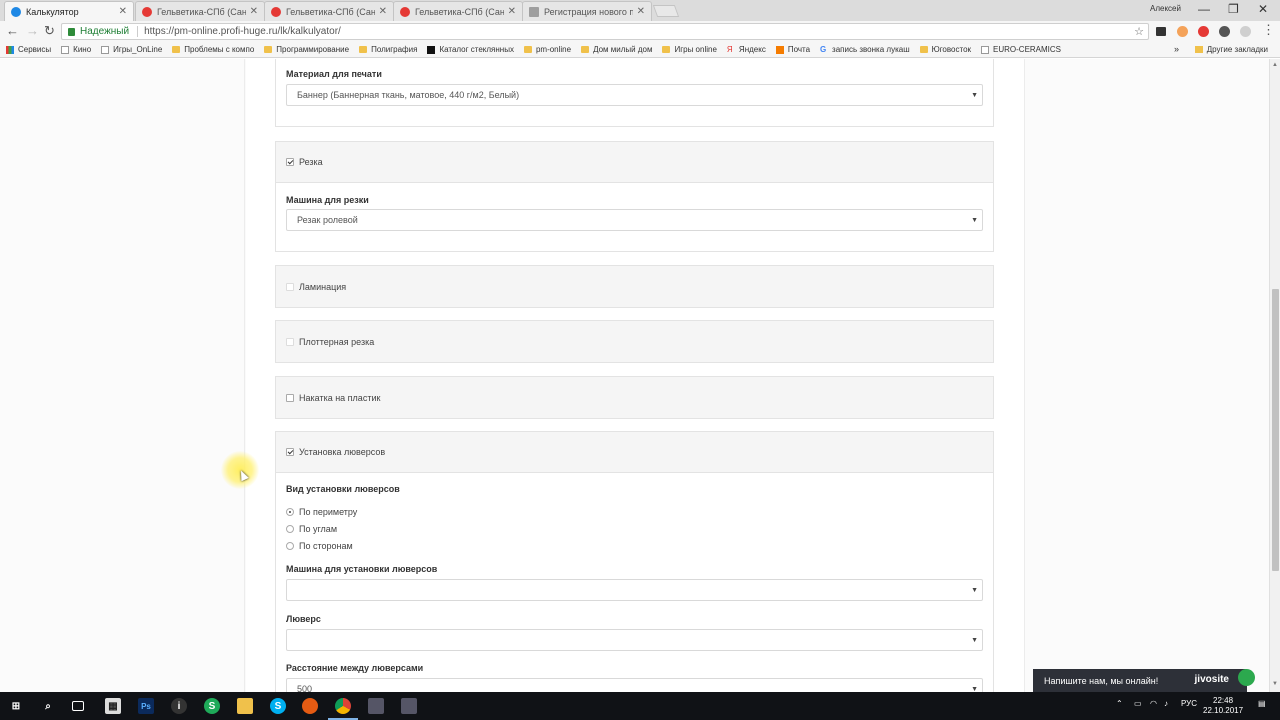  What do you see at coordinates (10, 49) in the screenshot?
I see `apps-icon` at bounding box center [10, 49].